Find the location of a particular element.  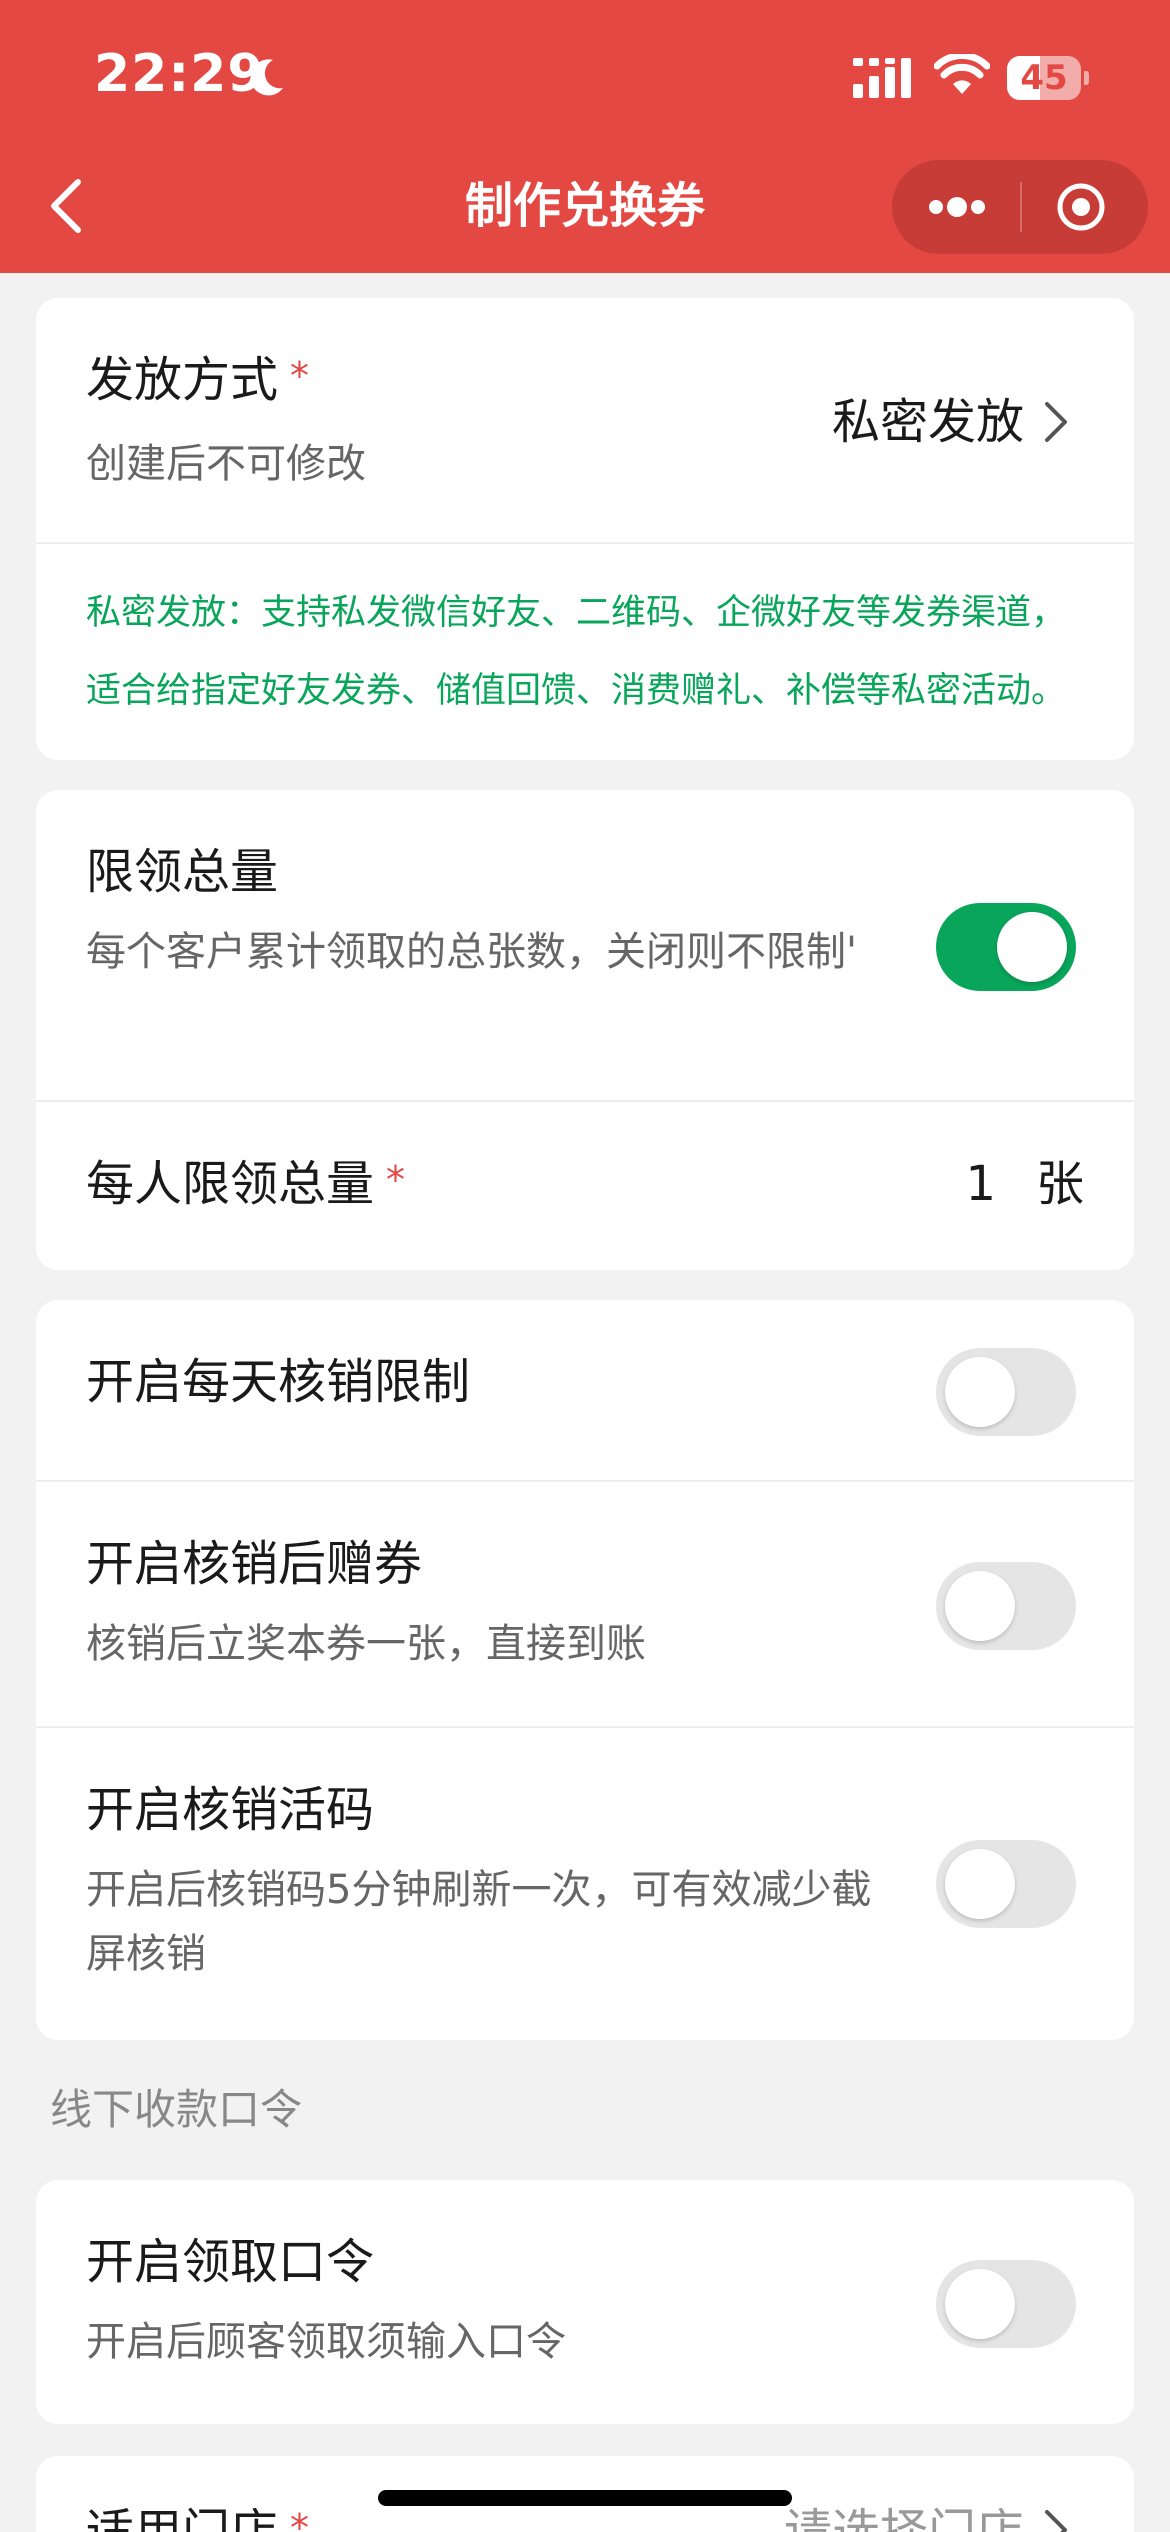

wifi-icon is located at coordinates (962, 74).